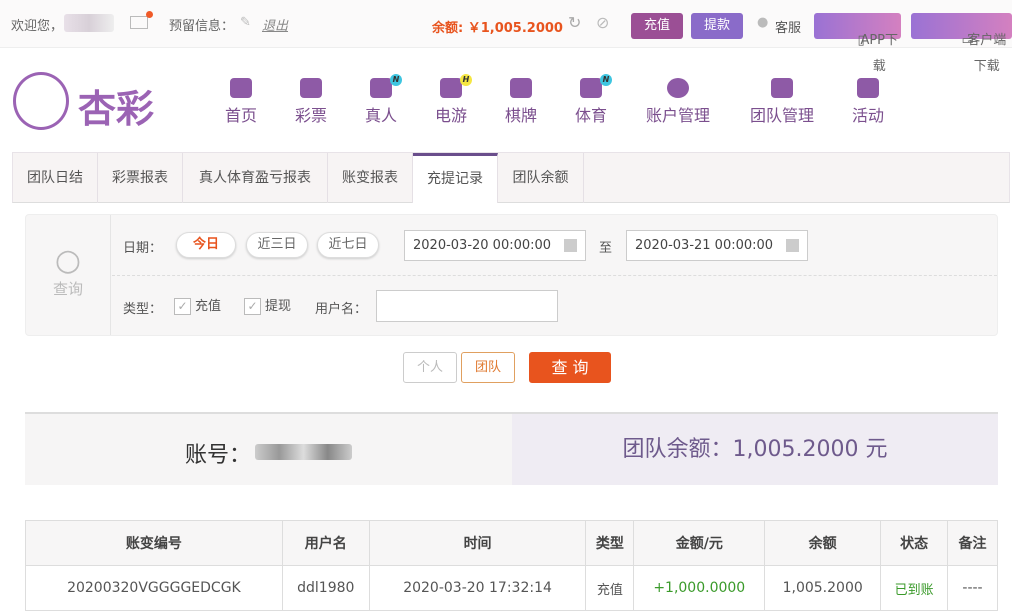  What do you see at coordinates (574, 22) in the screenshot?
I see `refresh-icon: ↻` at bounding box center [574, 22].